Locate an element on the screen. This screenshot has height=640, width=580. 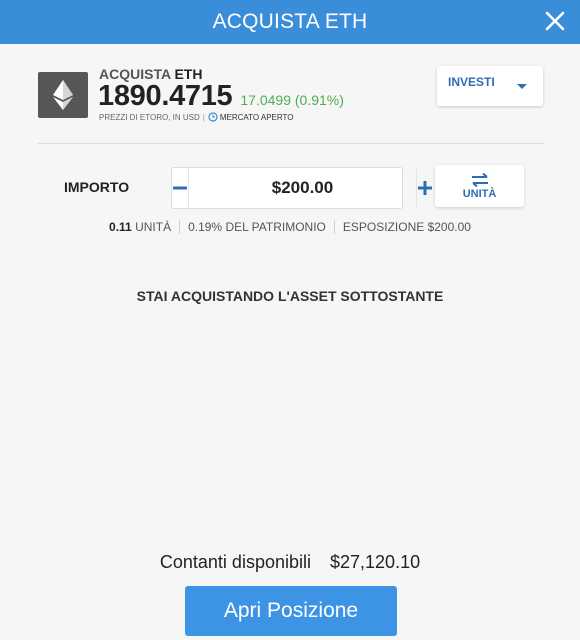
units-toggle-button: UNITÀ is located at coordinates (479, 186).